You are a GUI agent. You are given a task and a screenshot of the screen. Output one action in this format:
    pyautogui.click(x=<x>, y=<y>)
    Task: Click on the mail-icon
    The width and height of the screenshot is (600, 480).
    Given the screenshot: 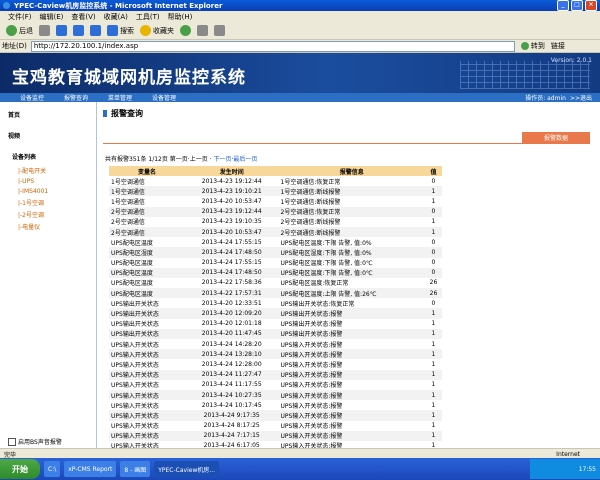 What is the action you would take?
    pyautogui.click(x=202, y=30)
    